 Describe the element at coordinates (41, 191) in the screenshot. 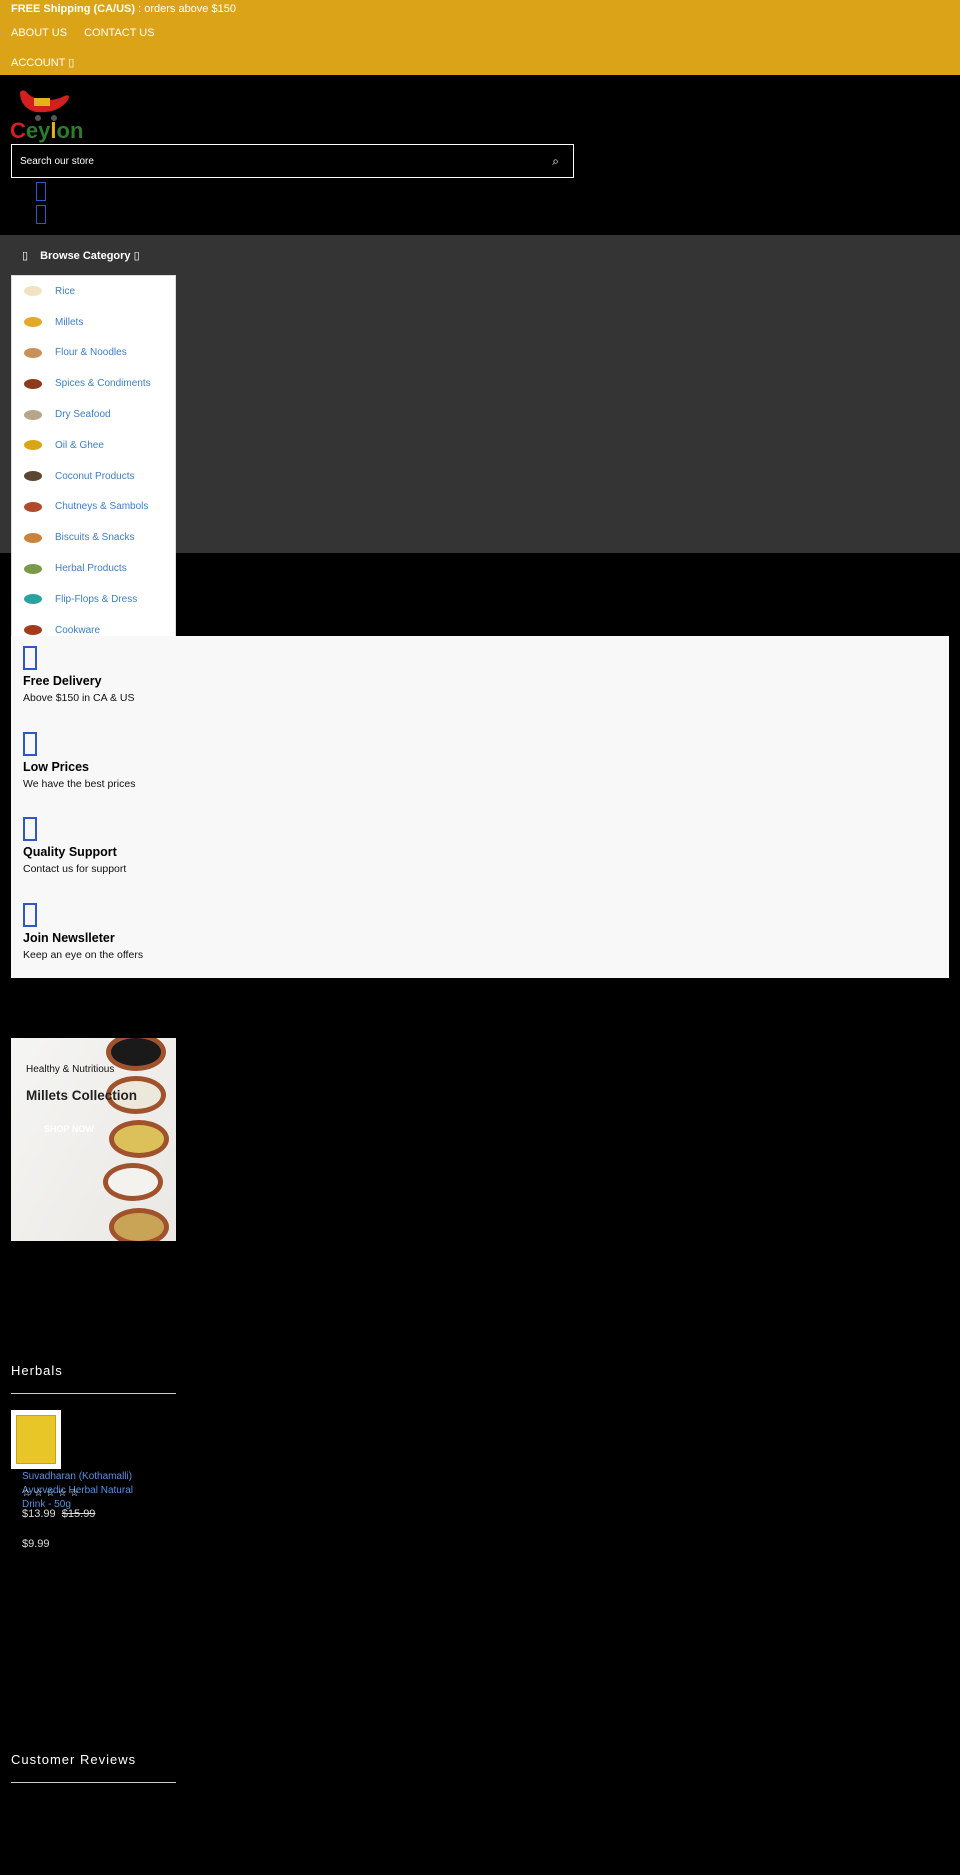

I see `wishlist-icon` at that location.